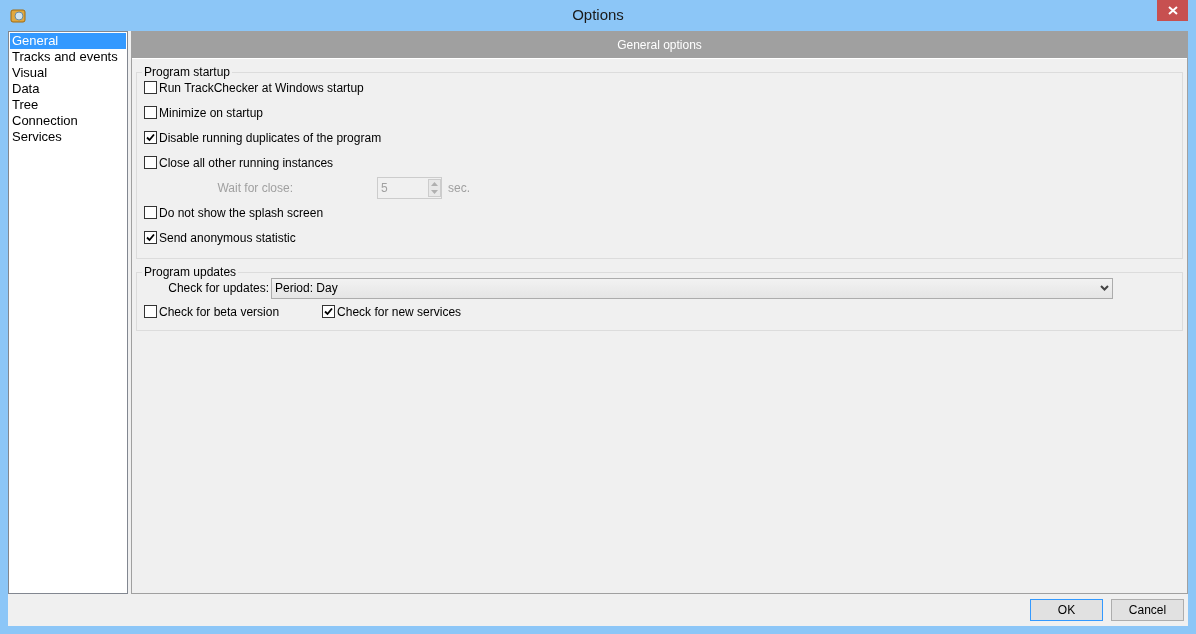 The width and height of the screenshot is (1196, 634). I want to click on sidebar-item: Connection, so click(68, 121).